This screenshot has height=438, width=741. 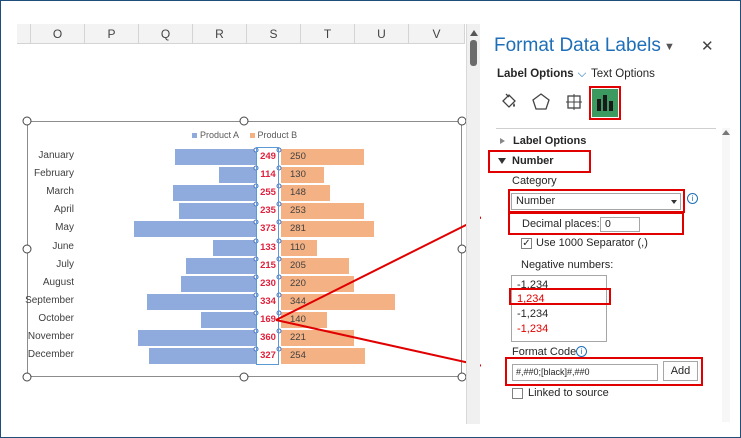 What do you see at coordinates (623, 74) in the screenshot?
I see `tab-text-options: Text Options` at bounding box center [623, 74].